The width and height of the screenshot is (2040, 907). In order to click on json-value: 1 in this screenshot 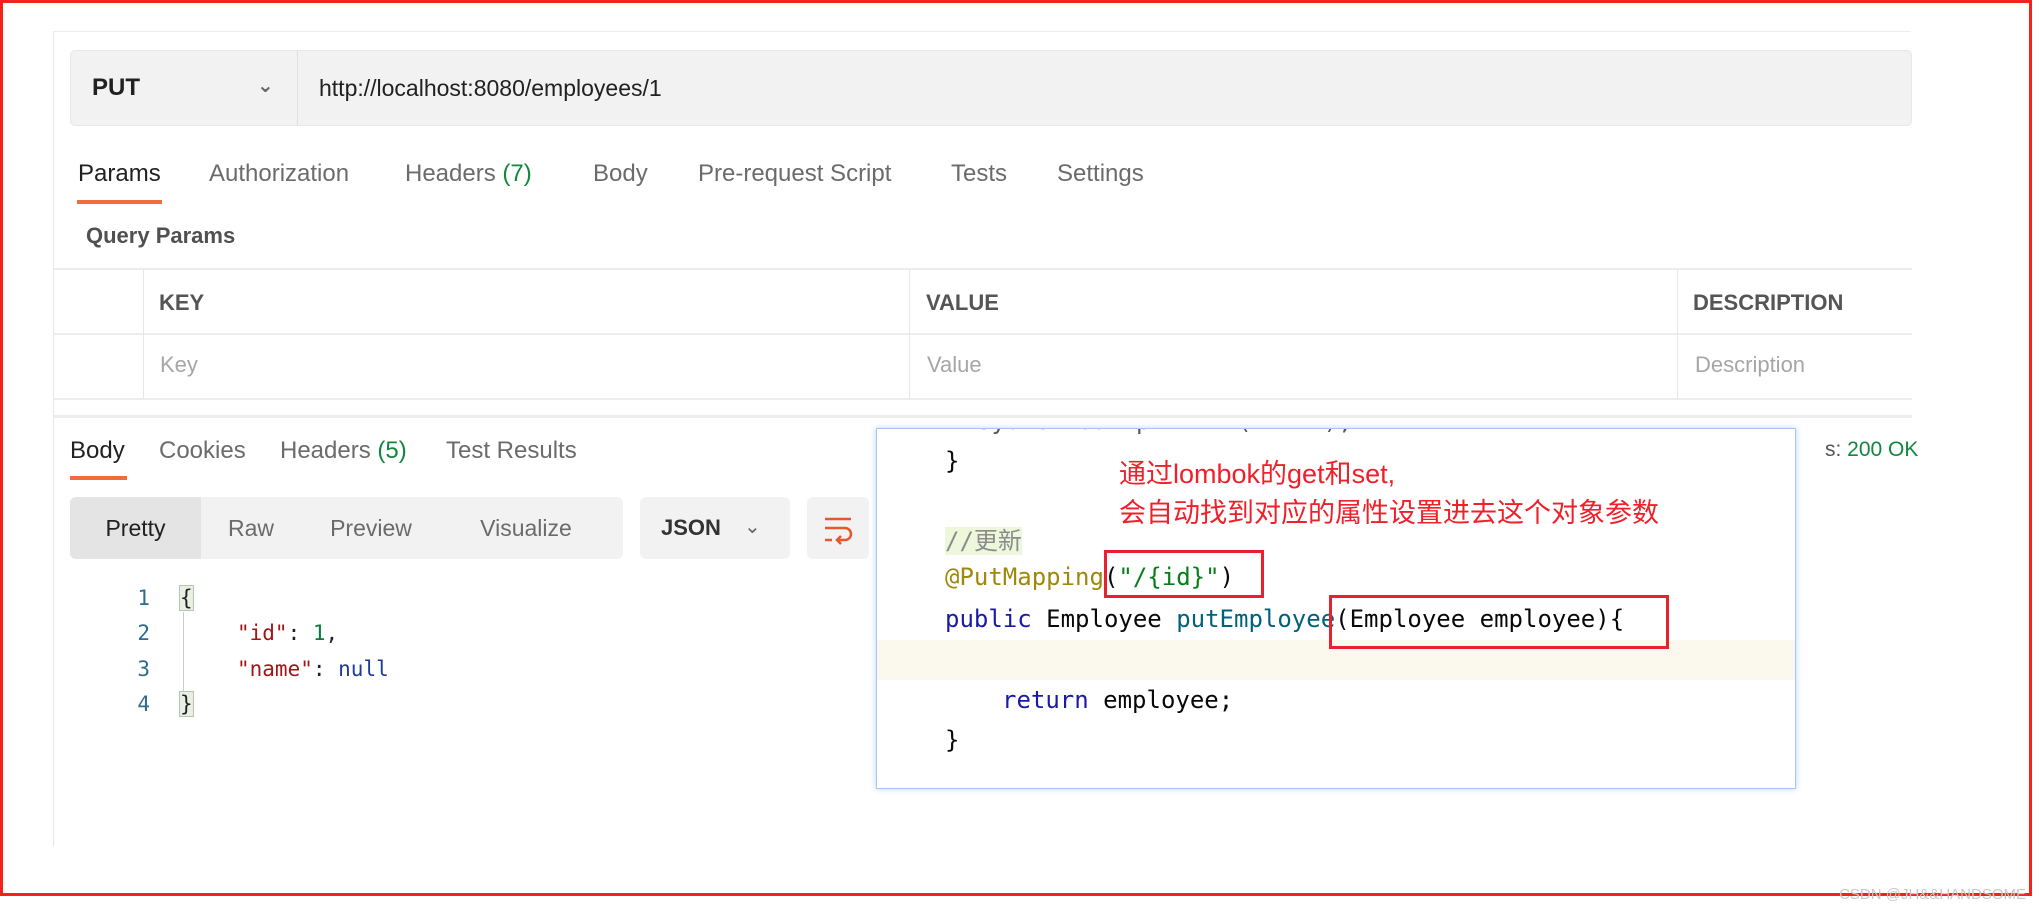, I will do `click(319, 633)`.